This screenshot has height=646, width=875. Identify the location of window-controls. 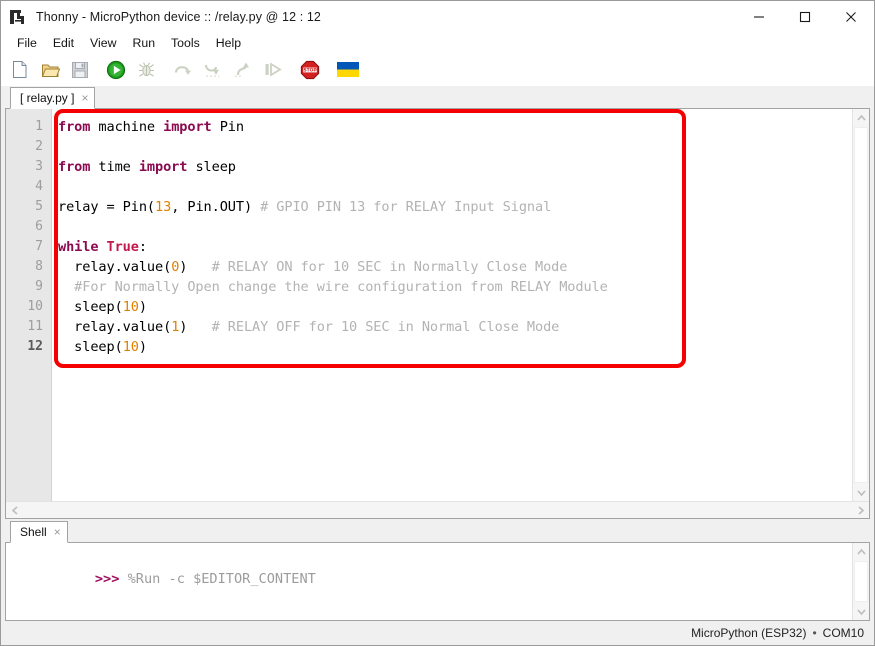
(805, 16).